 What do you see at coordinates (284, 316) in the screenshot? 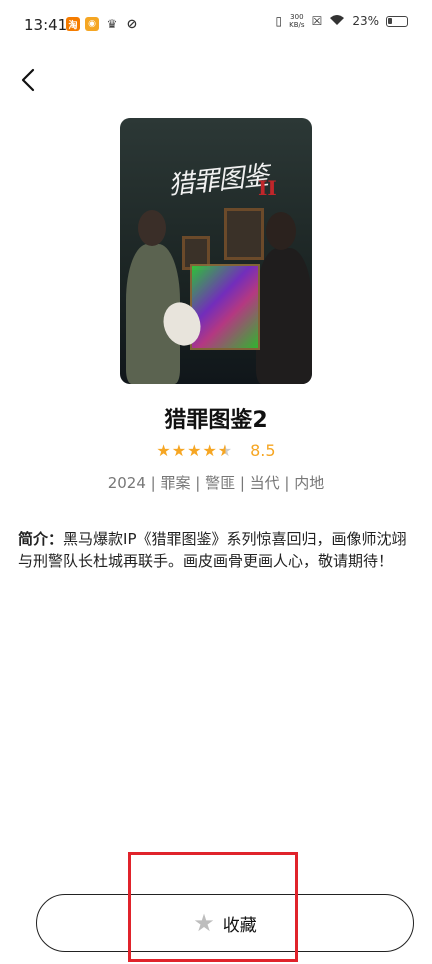
I see `poster-figure-right` at bounding box center [284, 316].